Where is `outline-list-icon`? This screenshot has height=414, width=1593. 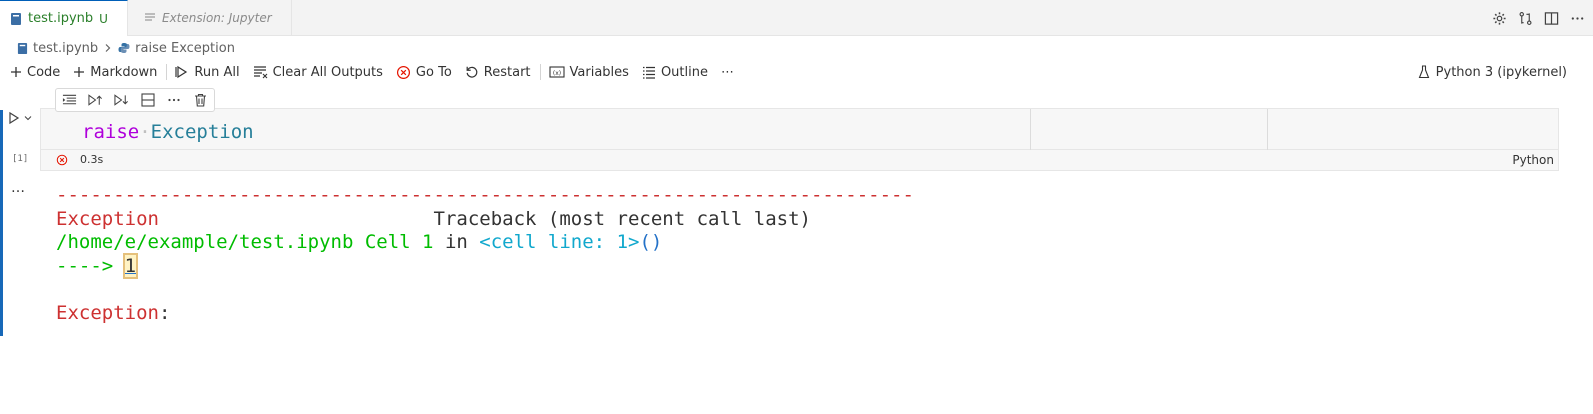
outline-list-icon is located at coordinates (649, 72).